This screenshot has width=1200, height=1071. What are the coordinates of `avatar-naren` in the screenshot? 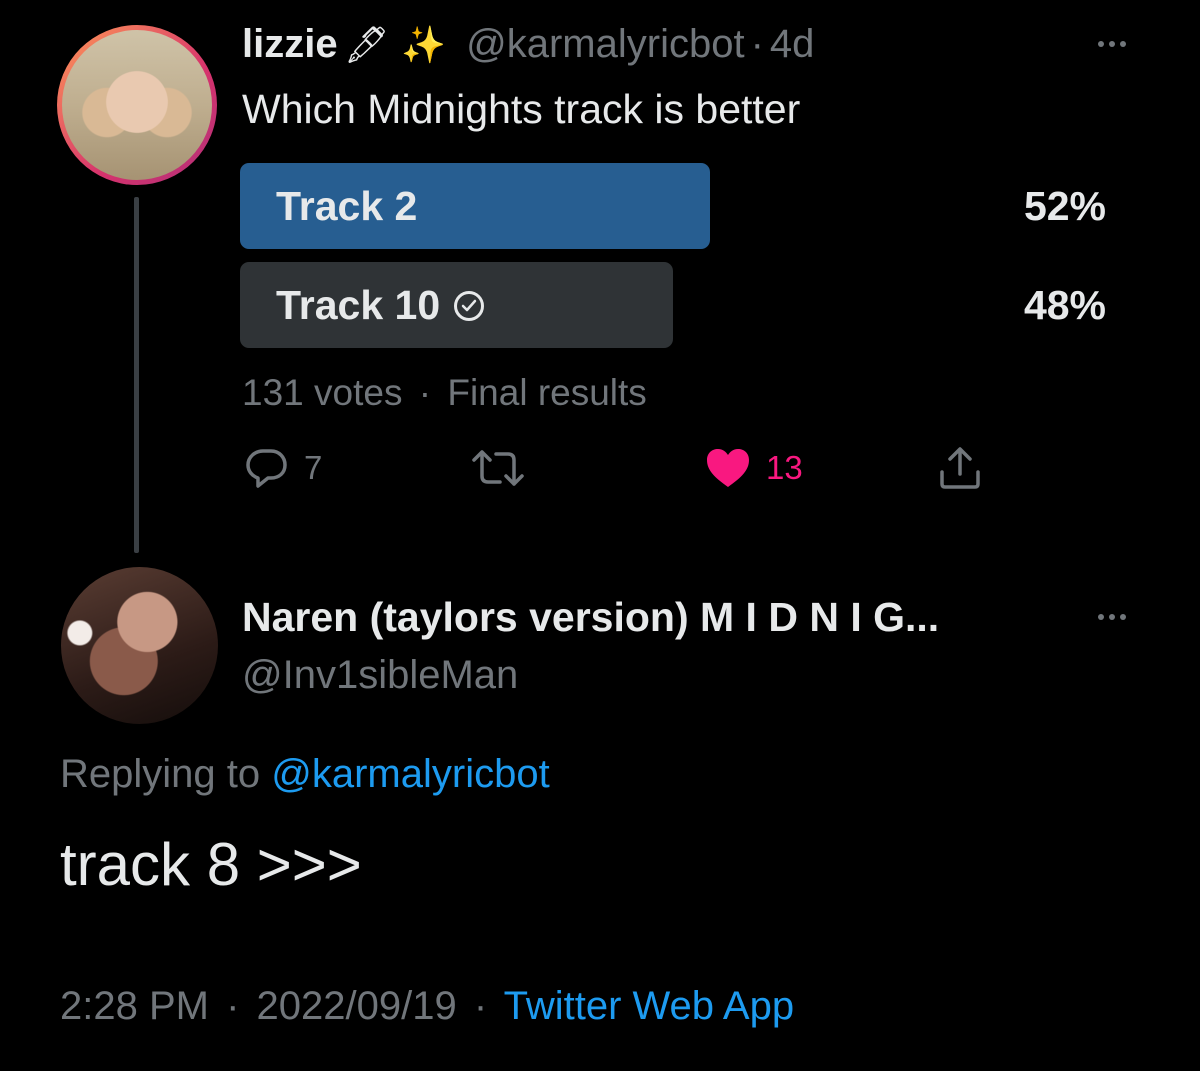 It's located at (139, 645).